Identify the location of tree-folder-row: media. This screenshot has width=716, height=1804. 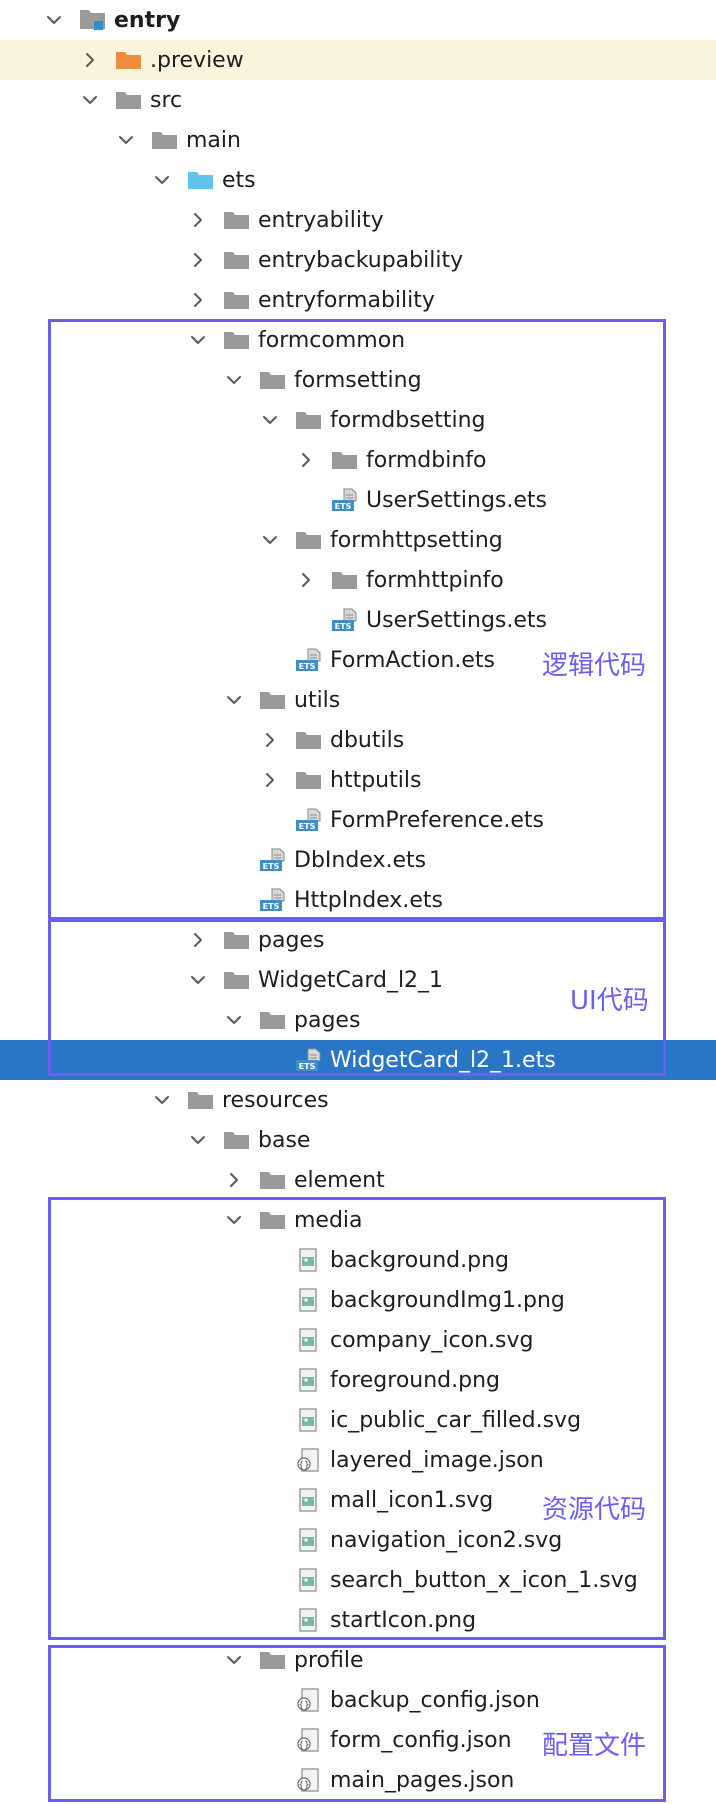
(358, 1220).